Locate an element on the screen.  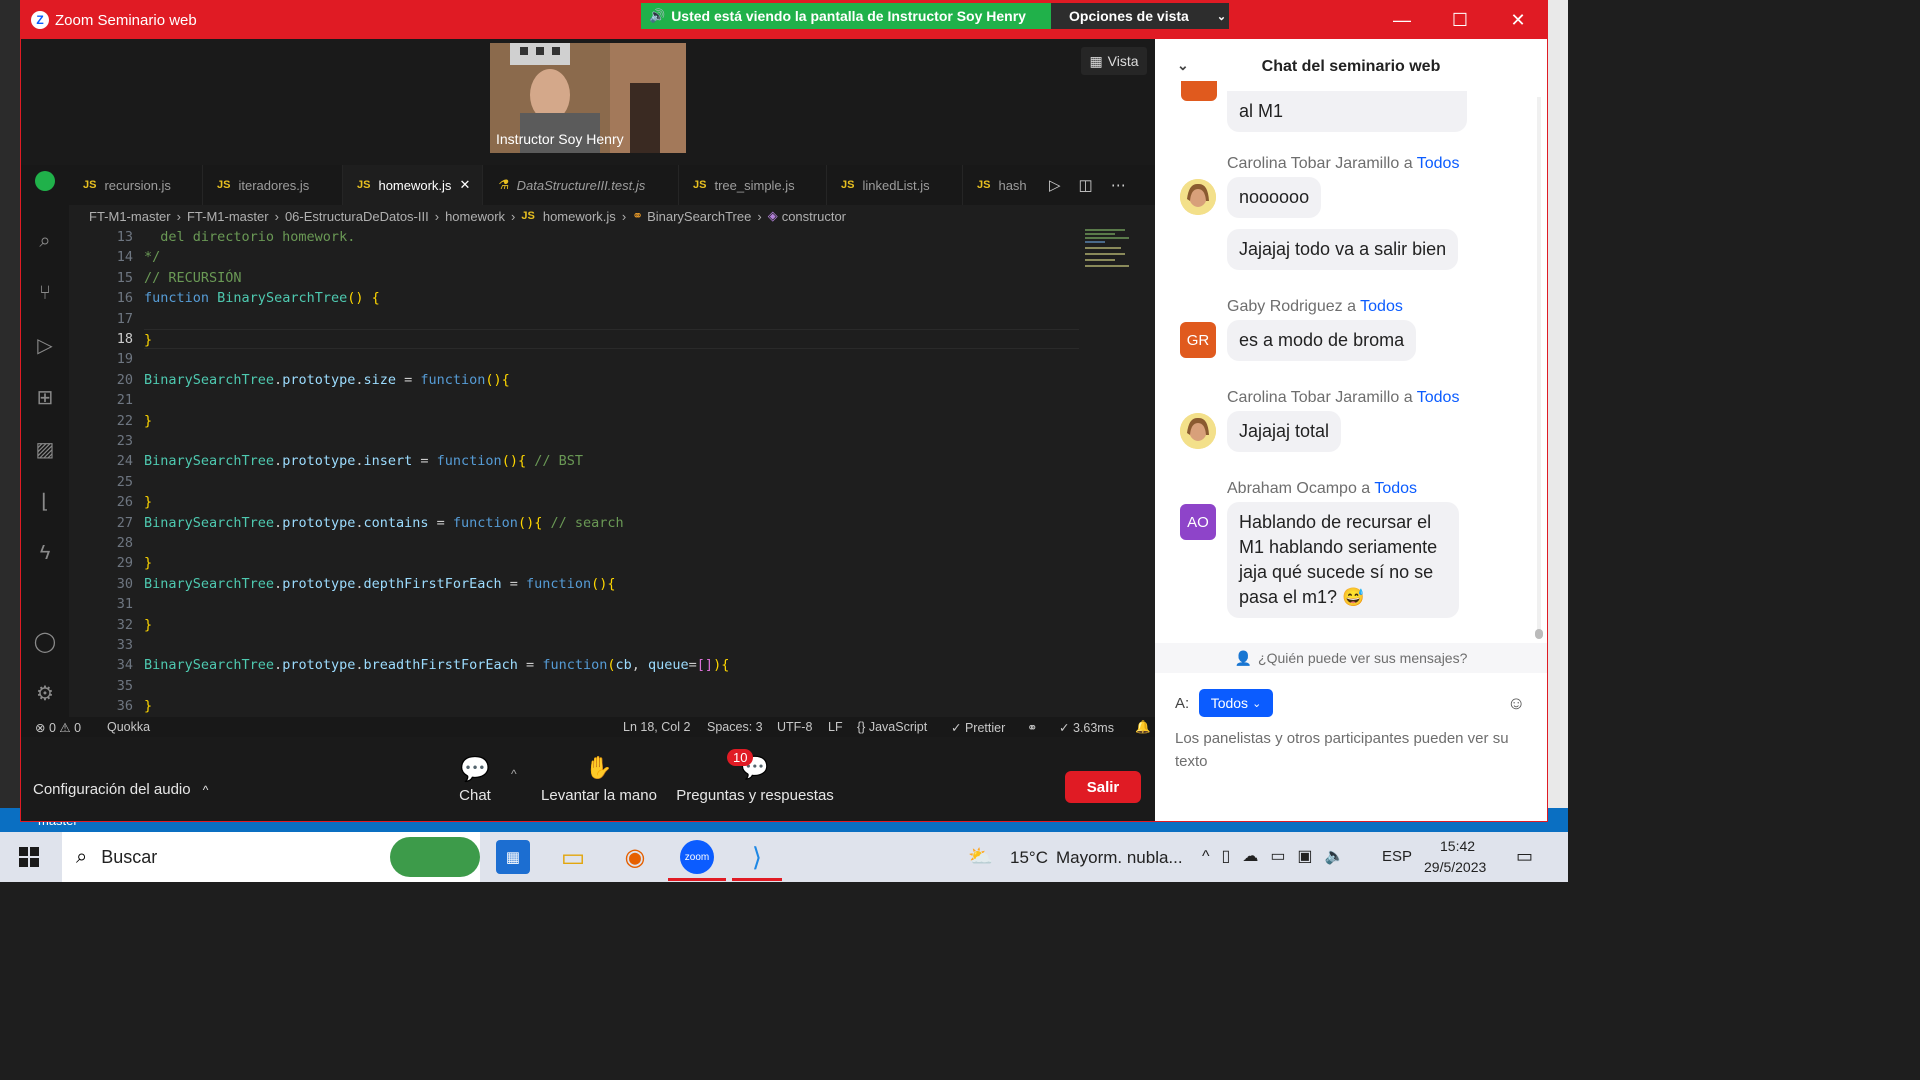
chat-scrollbar is located at coordinates (1539, 367).